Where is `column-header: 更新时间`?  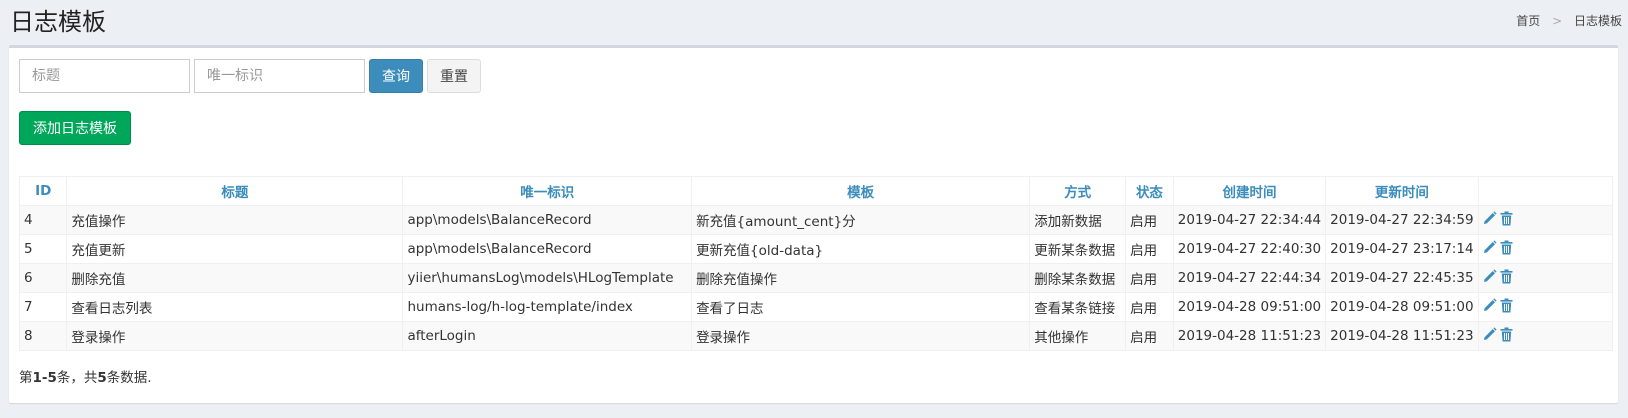
column-header: 更新时间 is located at coordinates (1402, 191).